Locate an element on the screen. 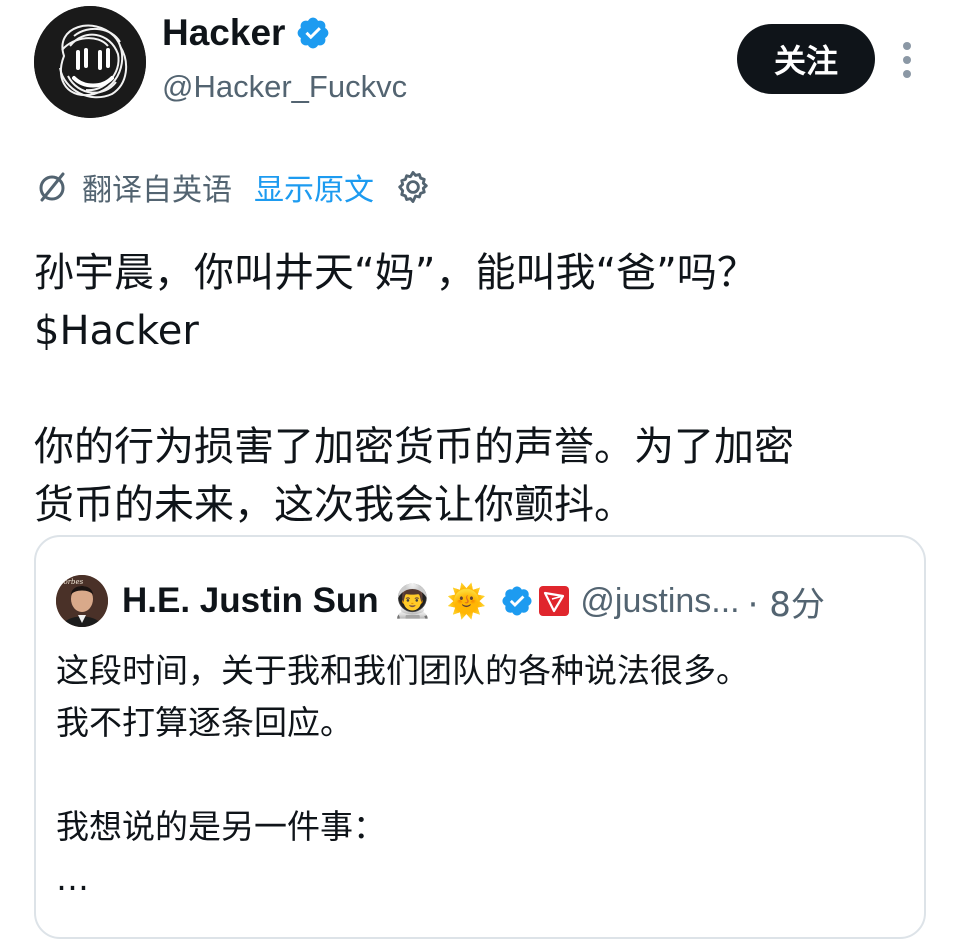  show-original-link: 显示原文 is located at coordinates (314, 187).